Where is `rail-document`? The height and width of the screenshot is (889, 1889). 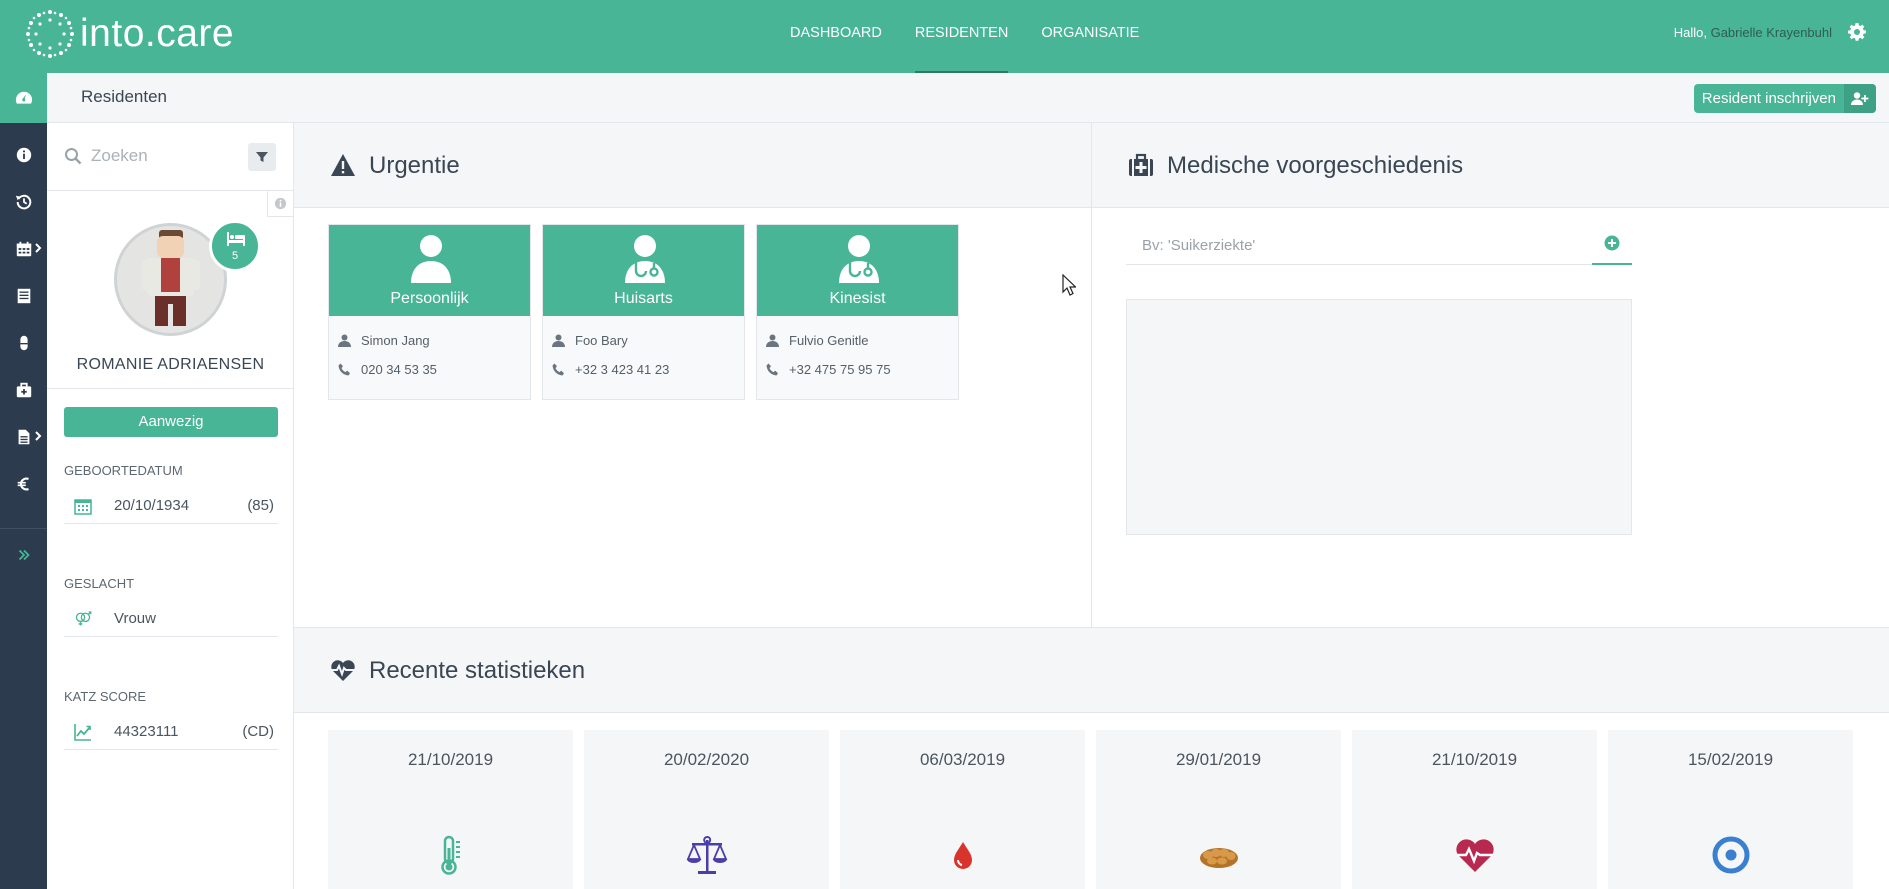 rail-document is located at coordinates (23, 437).